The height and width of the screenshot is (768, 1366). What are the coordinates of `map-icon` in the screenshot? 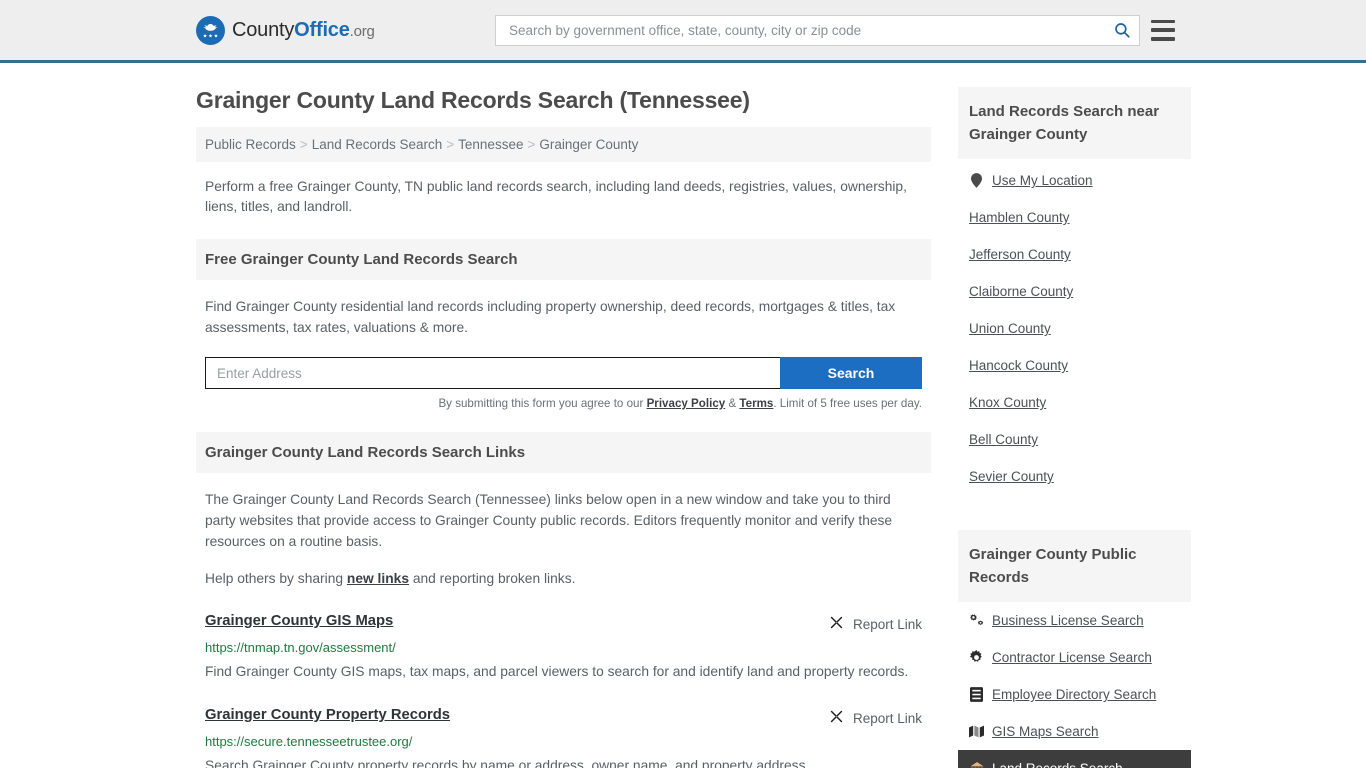 It's located at (976, 731).